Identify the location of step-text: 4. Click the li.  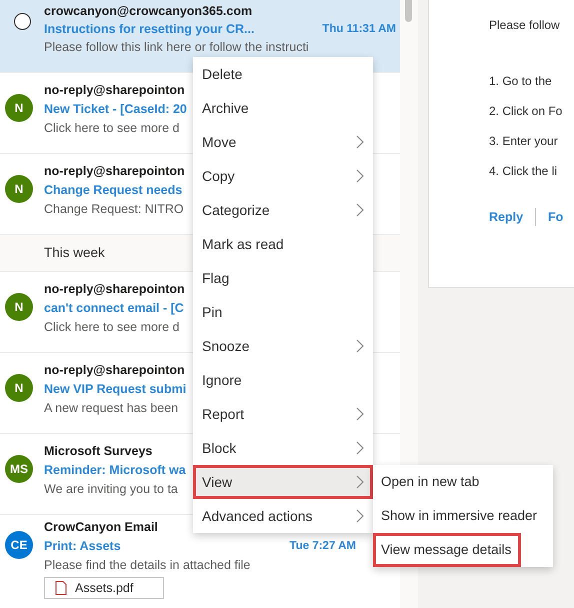
(523, 171).